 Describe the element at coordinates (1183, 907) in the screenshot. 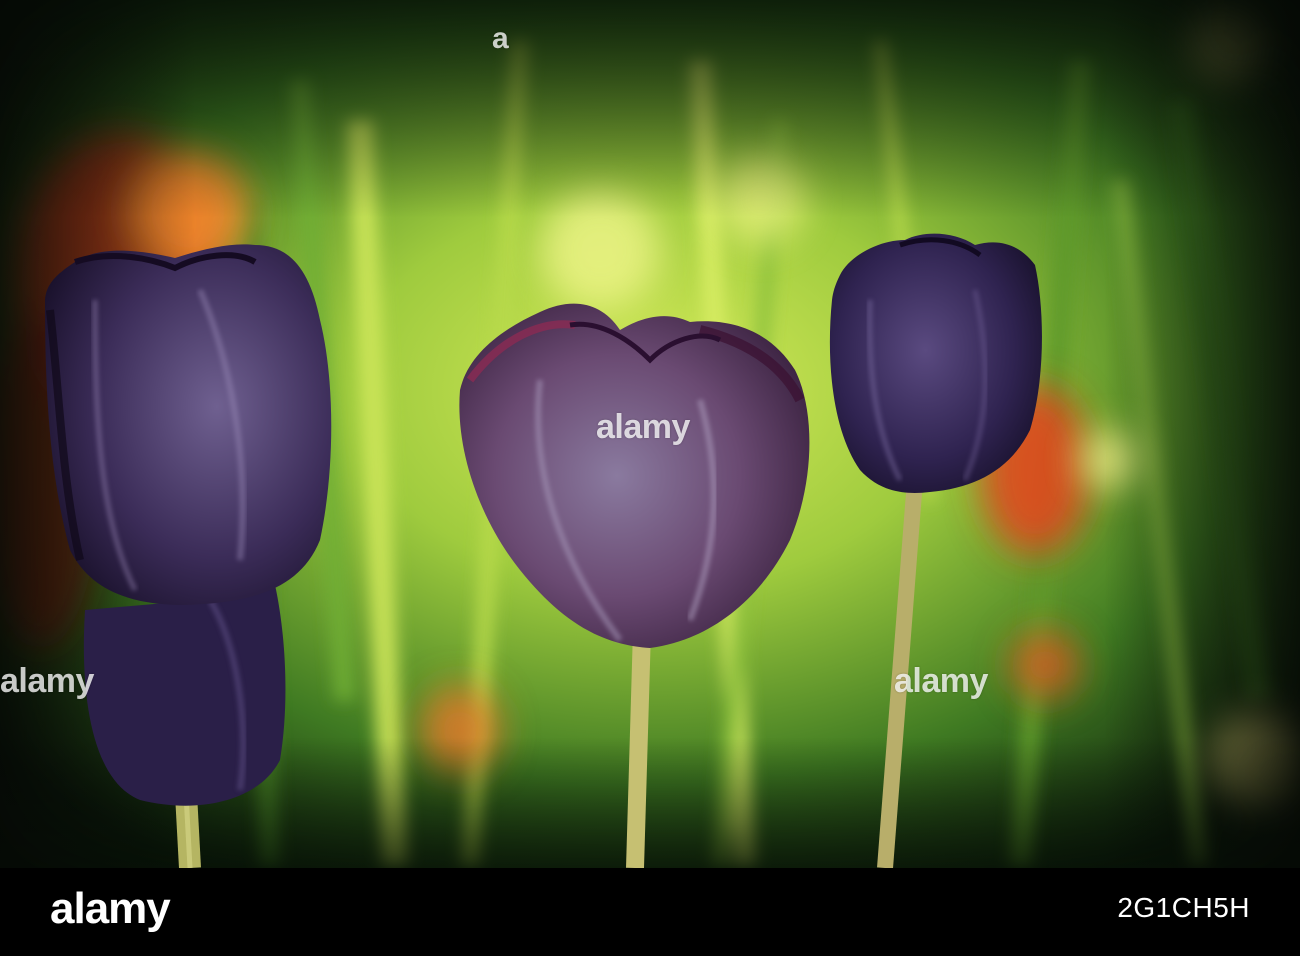

I see `image-id: 2G1CH5H` at that location.